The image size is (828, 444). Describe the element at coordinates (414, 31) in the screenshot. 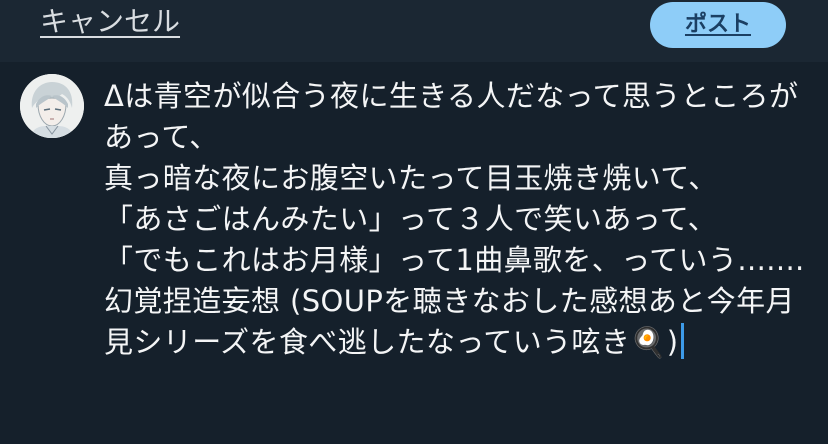

I see `compose-header: キャンセル ポスト` at that location.